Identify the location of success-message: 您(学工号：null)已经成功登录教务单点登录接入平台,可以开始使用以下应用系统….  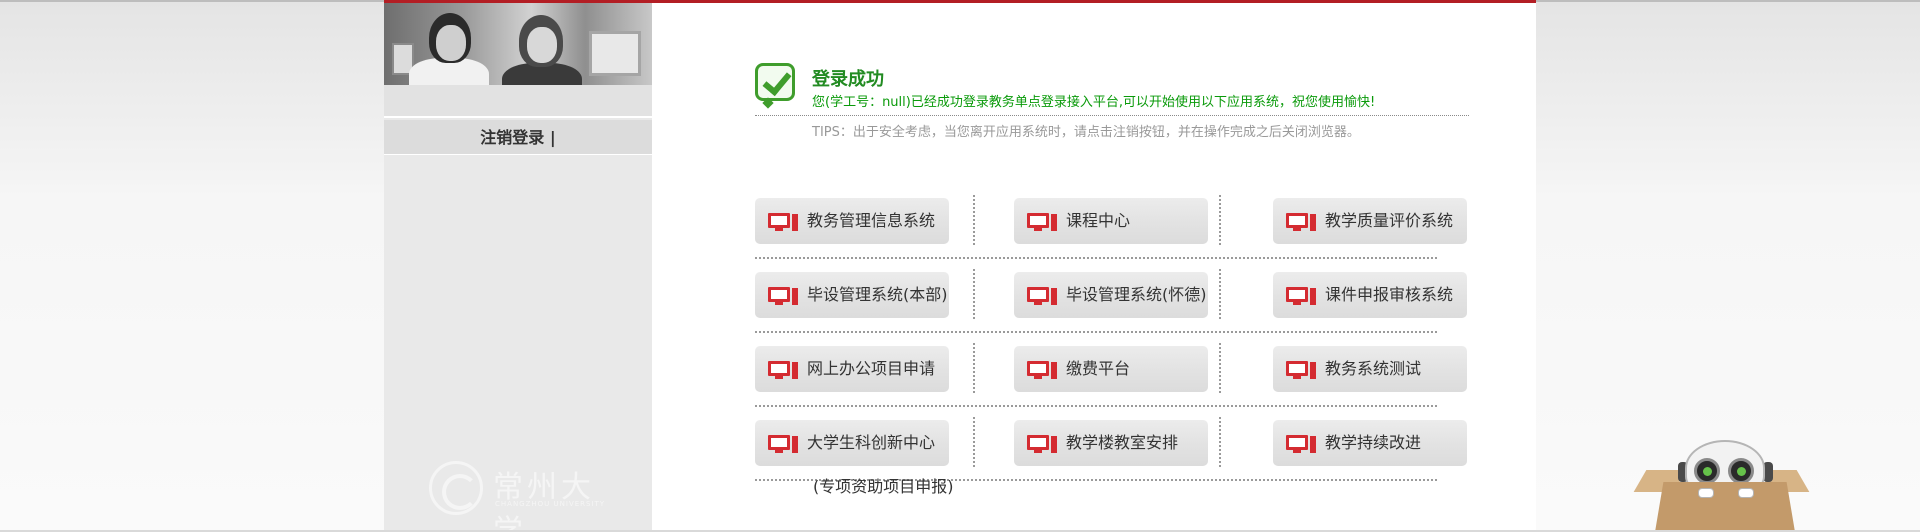
(1094, 102).